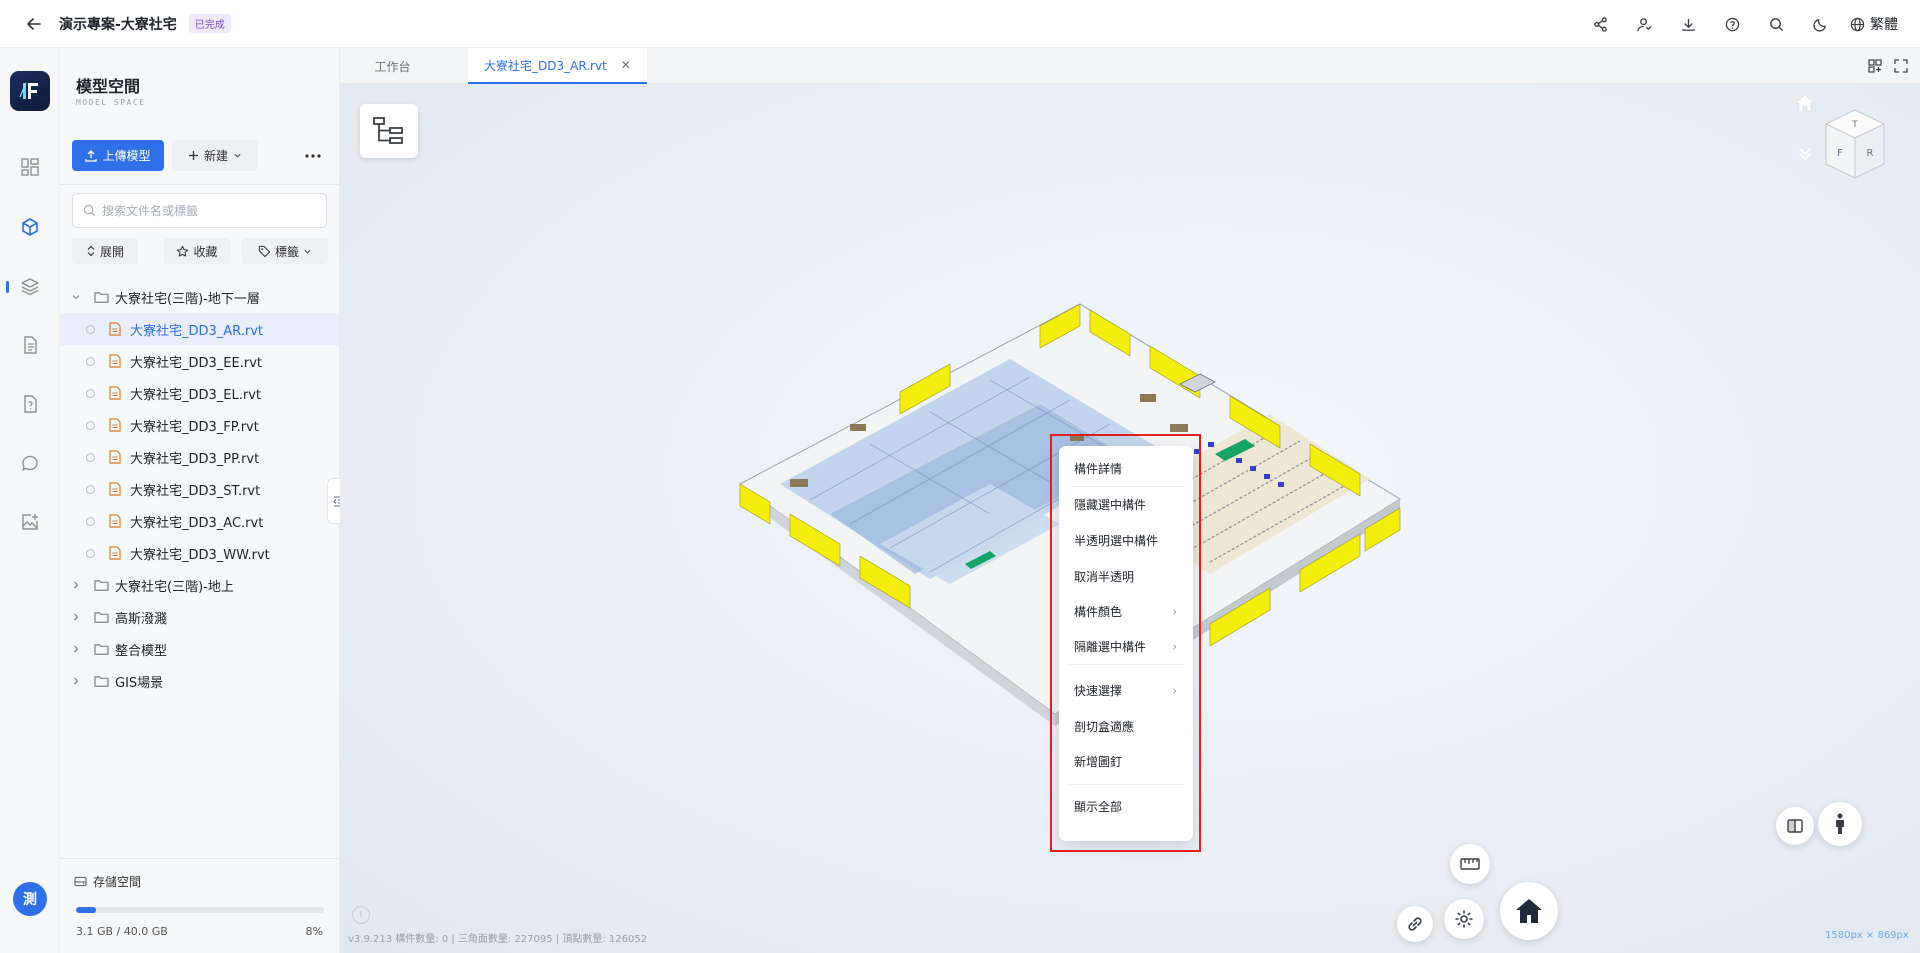 Image resolution: width=1920 pixels, height=953 pixels. I want to click on measure-button, so click(1470, 864).